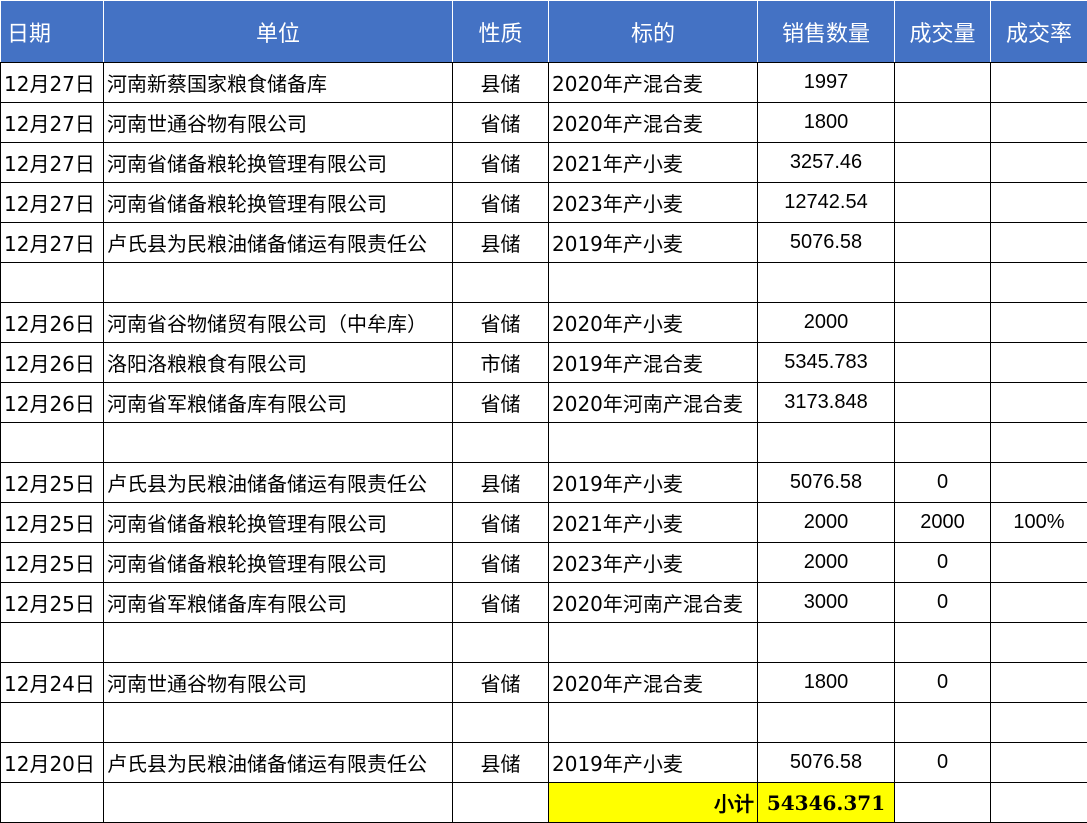  Describe the element at coordinates (826, 82) in the screenshot. I see `cell-quantity: 1997` at that location.